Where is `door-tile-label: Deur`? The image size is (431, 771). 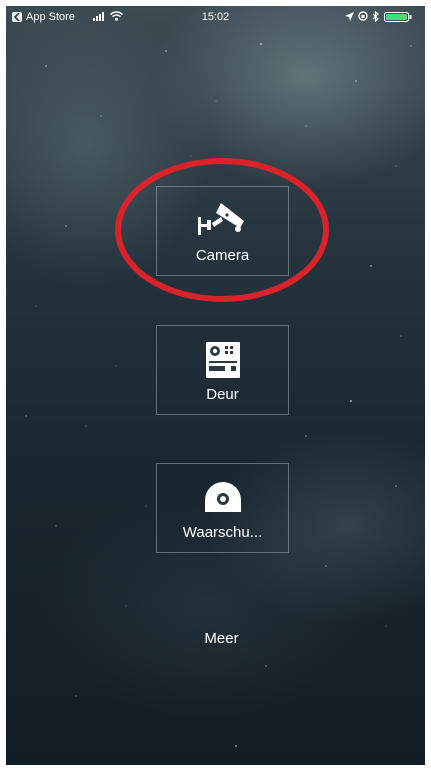 door-tile-label: Deur is located at coordinates (222, 394).